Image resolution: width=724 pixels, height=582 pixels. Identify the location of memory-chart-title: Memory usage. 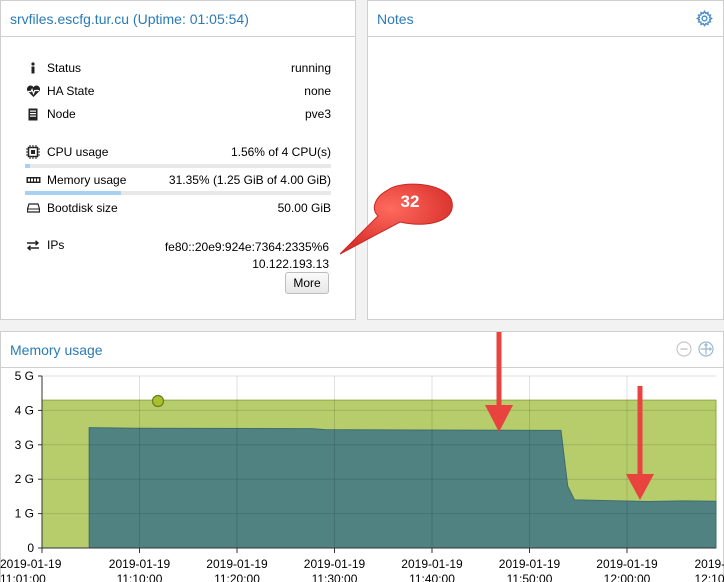
(56, 349).